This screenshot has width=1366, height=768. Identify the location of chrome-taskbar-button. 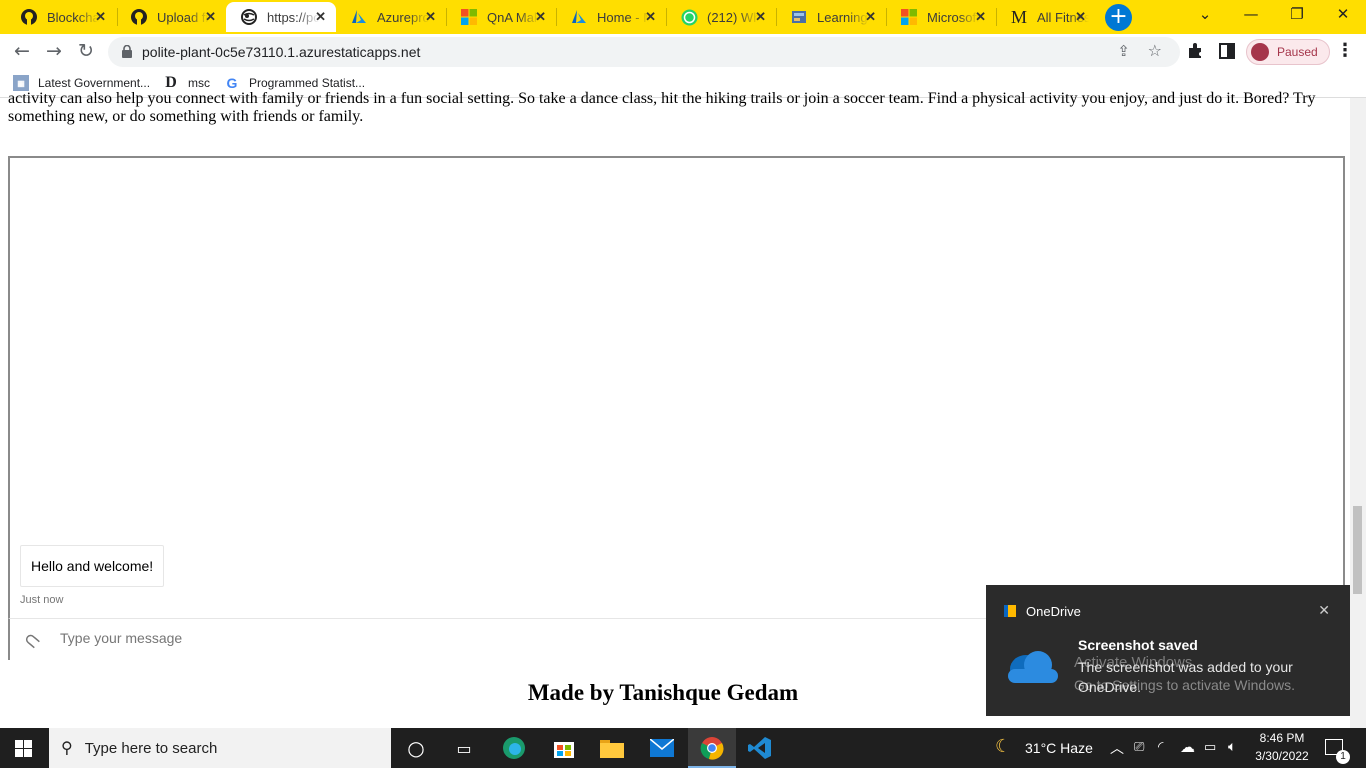
(712, 748).